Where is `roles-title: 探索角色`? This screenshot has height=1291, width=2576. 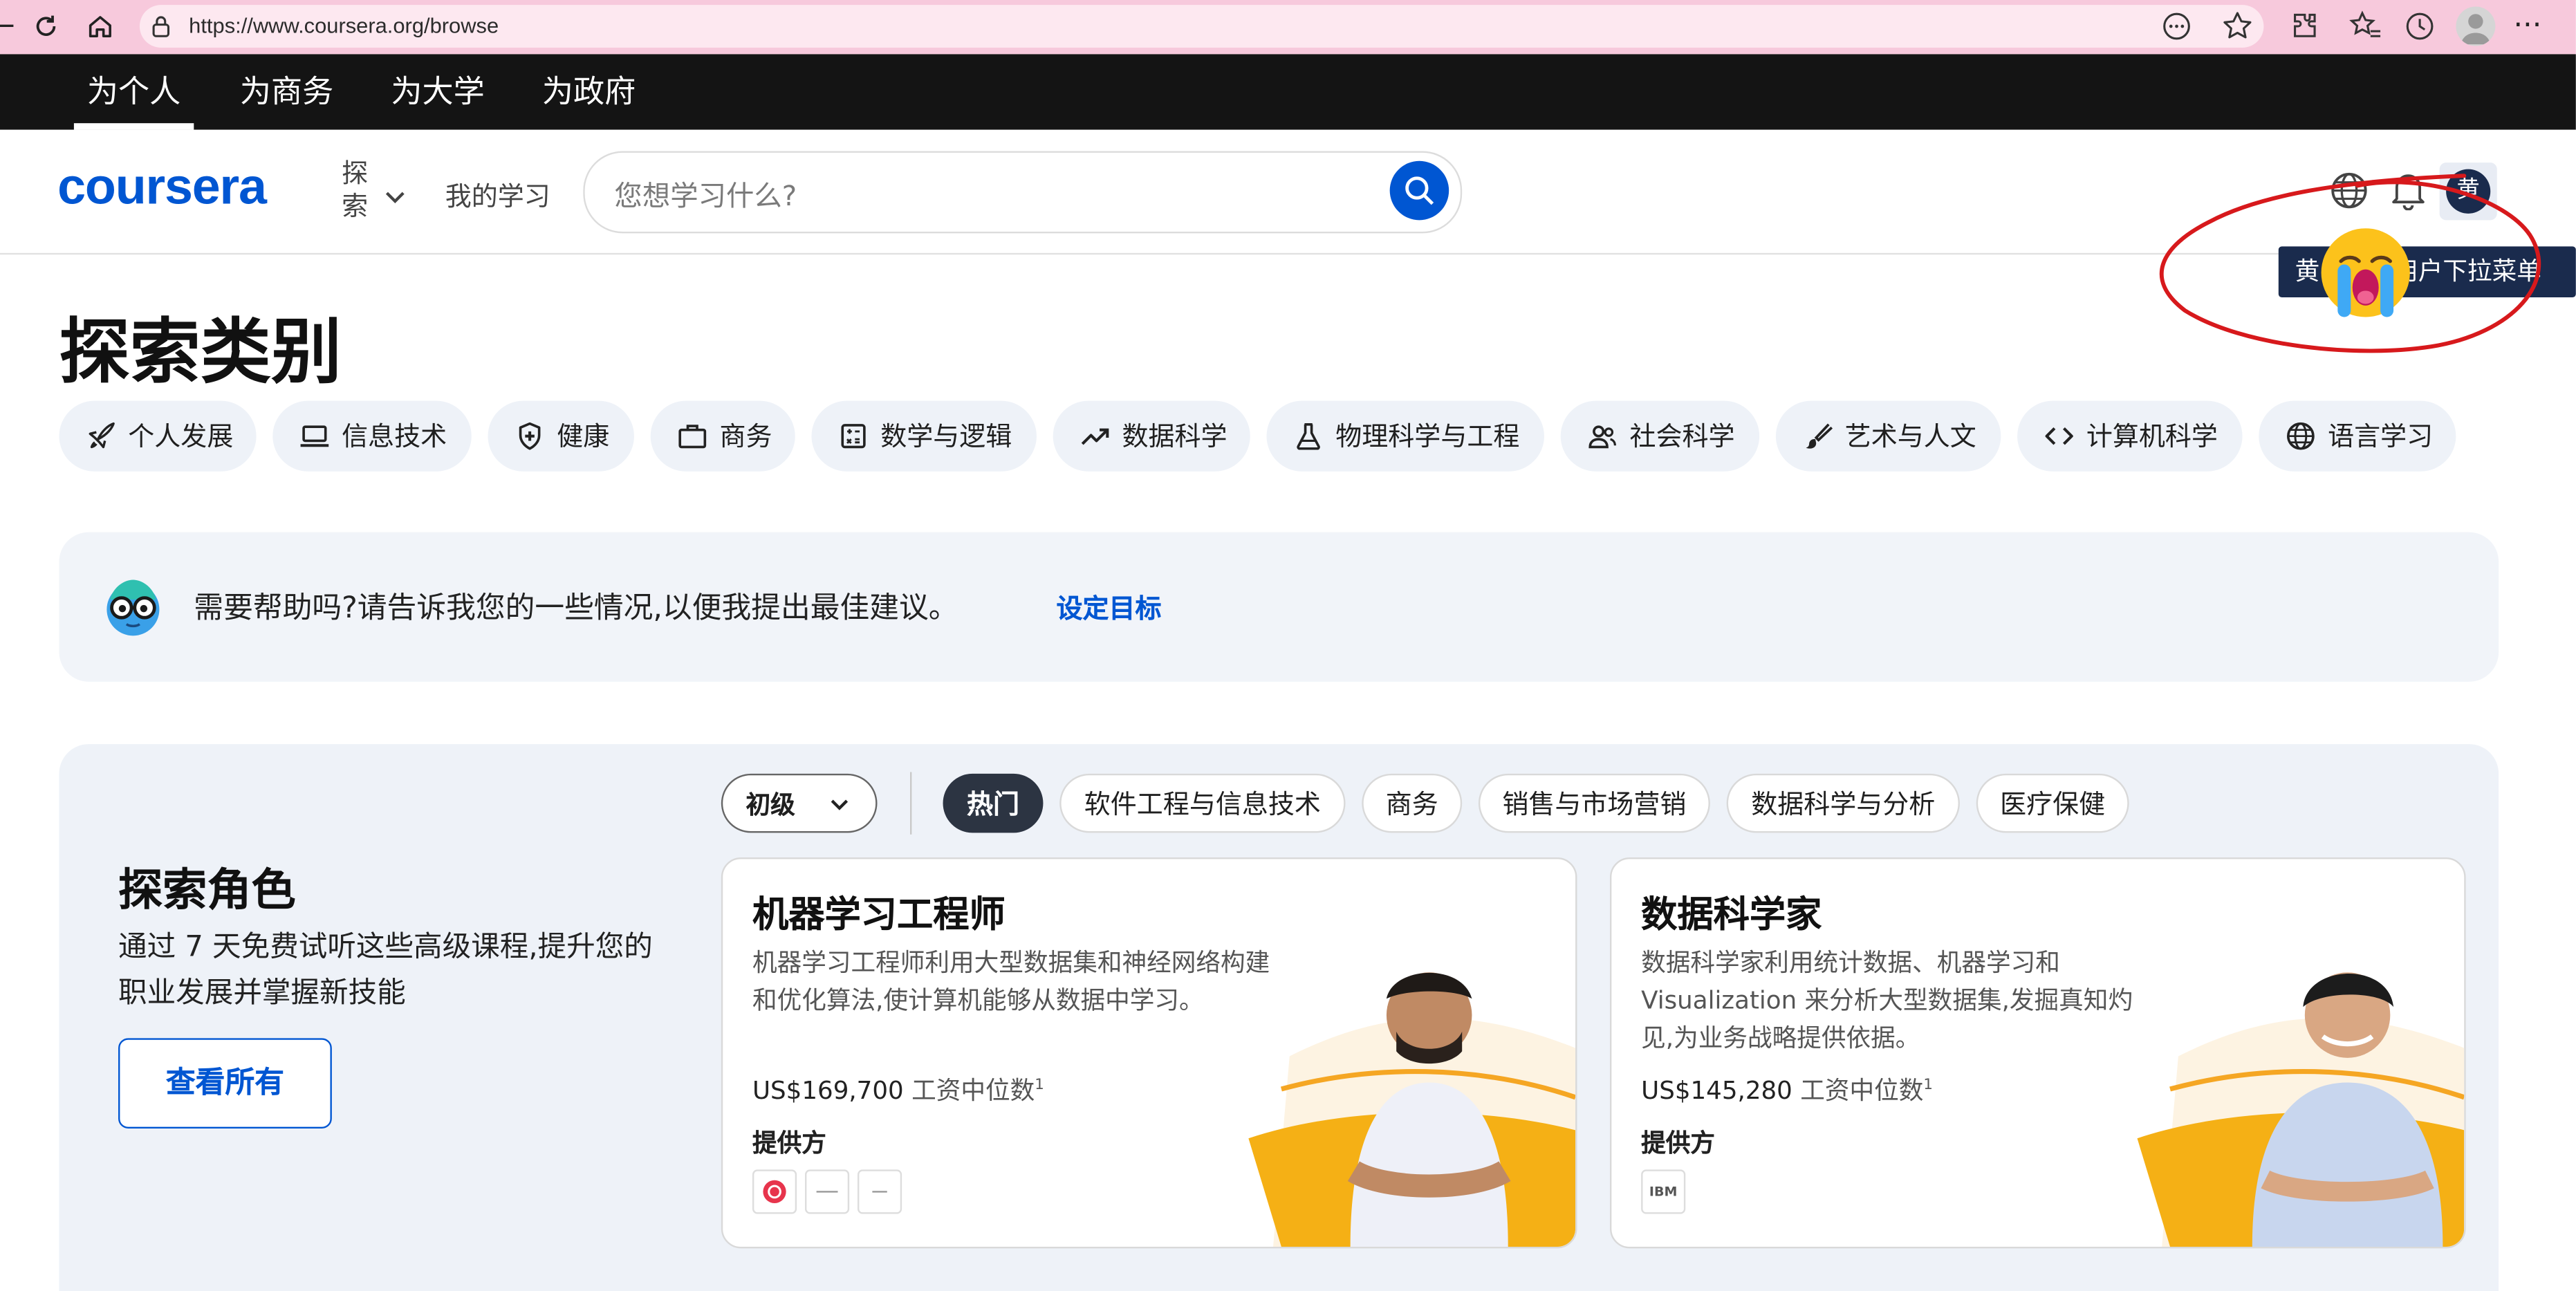
roles-title: 探索角色 is located at coordinates (207, 891).